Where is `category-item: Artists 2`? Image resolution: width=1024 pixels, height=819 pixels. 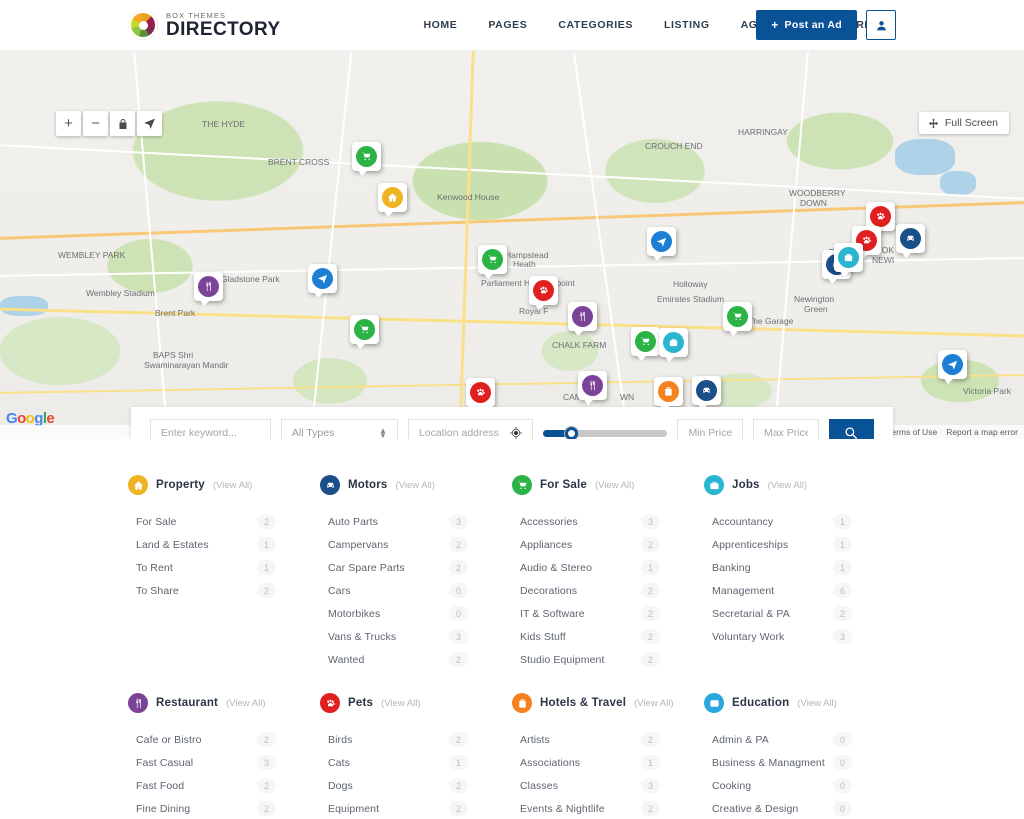
category-item: Artists 2 is located at coordinates (599, 739).